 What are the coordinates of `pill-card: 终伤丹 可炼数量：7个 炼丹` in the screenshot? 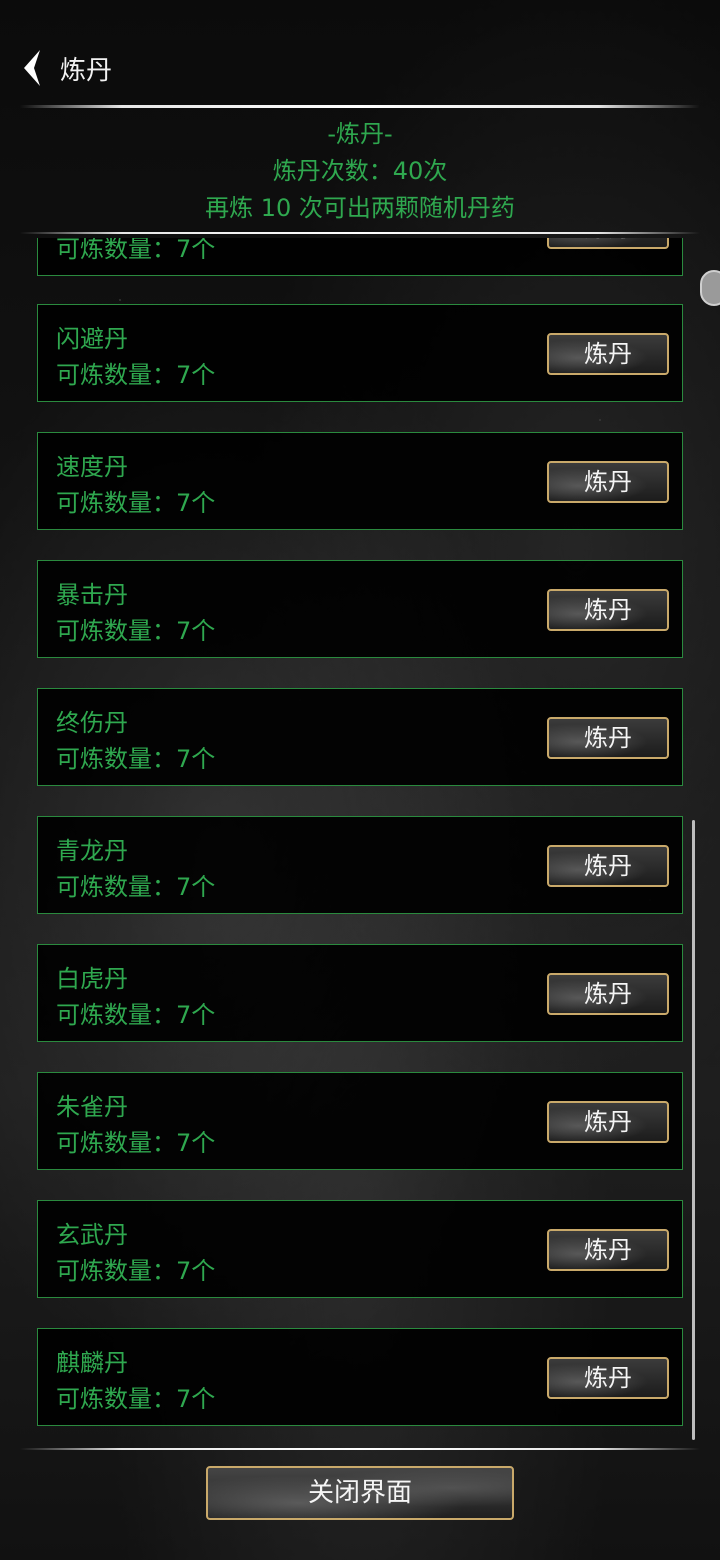 It's located at (360, 737).